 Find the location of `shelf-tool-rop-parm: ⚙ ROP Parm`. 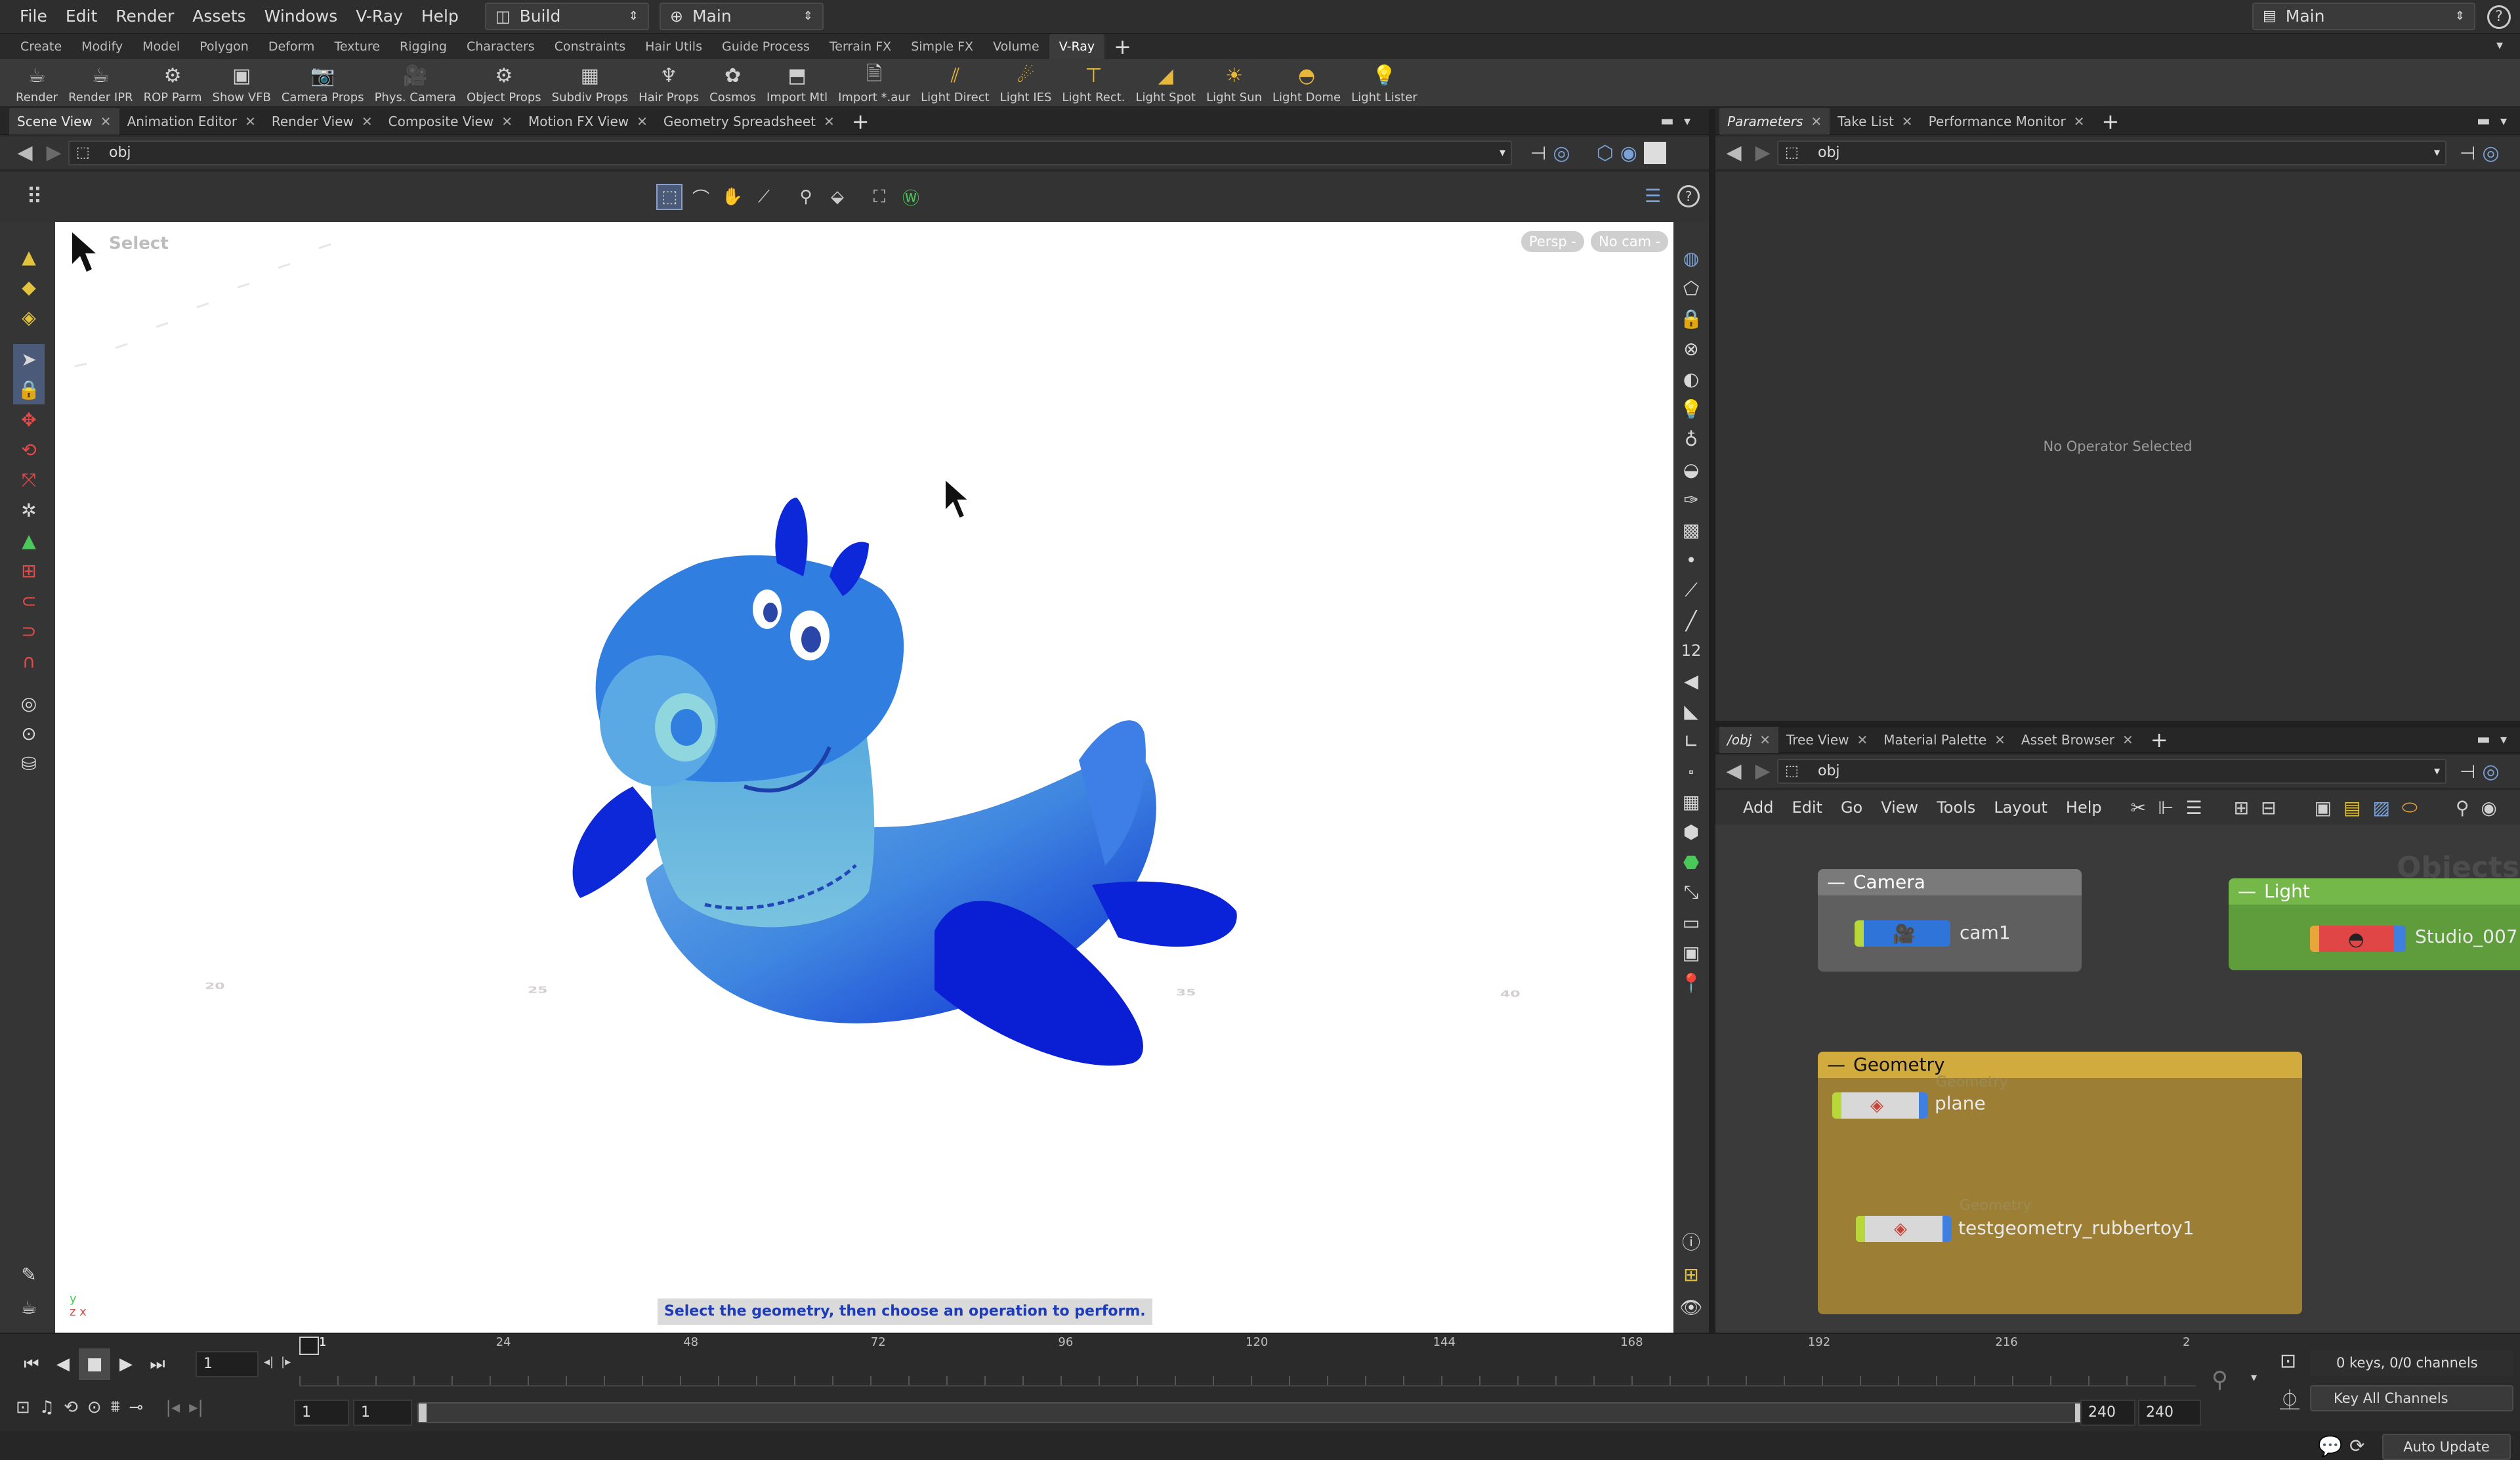

shelf-tool-rop-parm: ⚙ ROP Parm is located at coordinates (172, 82).